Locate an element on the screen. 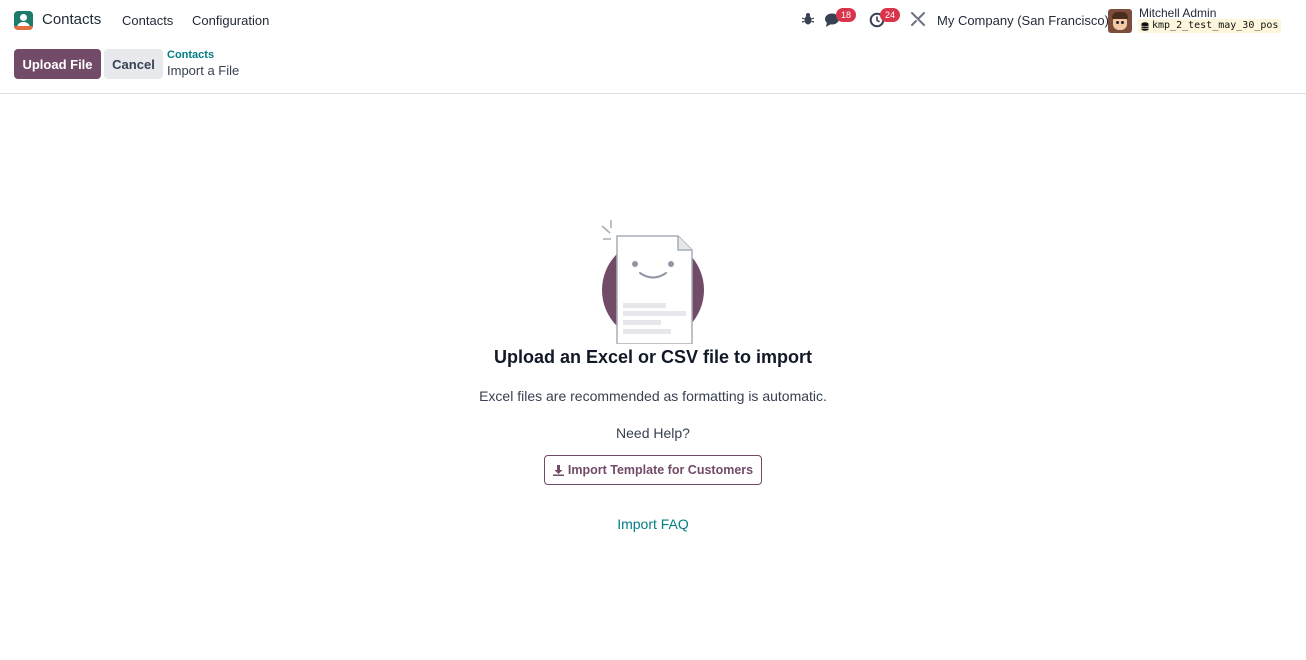  import-template-label: Import Template for Customers is located at coordinates (660, 470).